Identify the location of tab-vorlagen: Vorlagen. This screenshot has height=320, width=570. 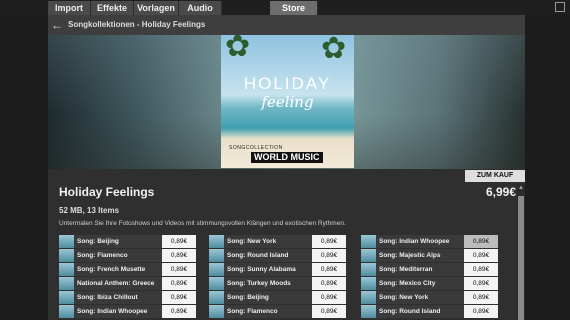
(156, 8).